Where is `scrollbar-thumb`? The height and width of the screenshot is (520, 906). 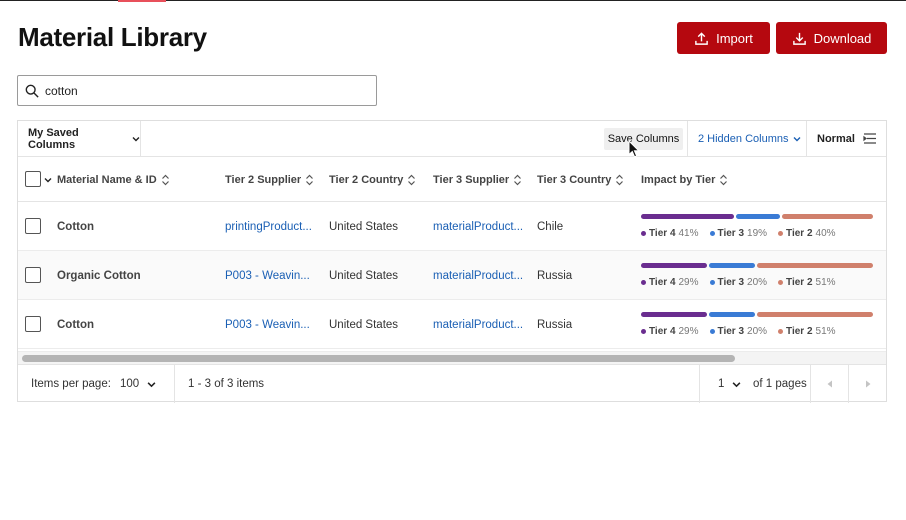
scrollbar-thumb is located at coordinates (378, 358).